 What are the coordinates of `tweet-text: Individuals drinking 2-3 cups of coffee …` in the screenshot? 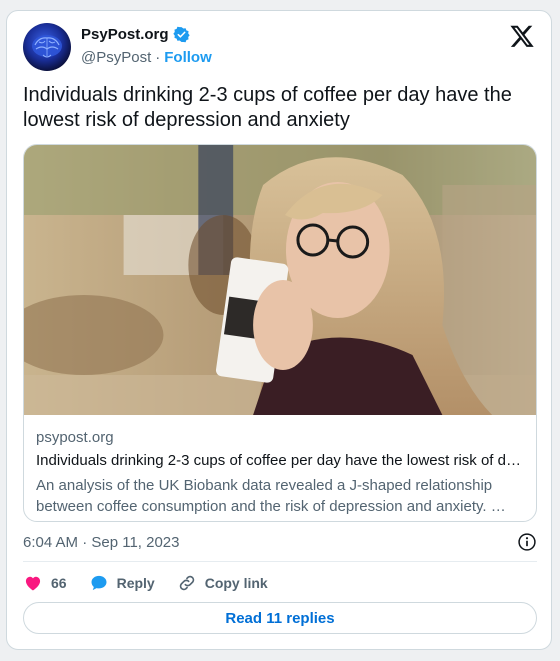 It's located at (267, 107).